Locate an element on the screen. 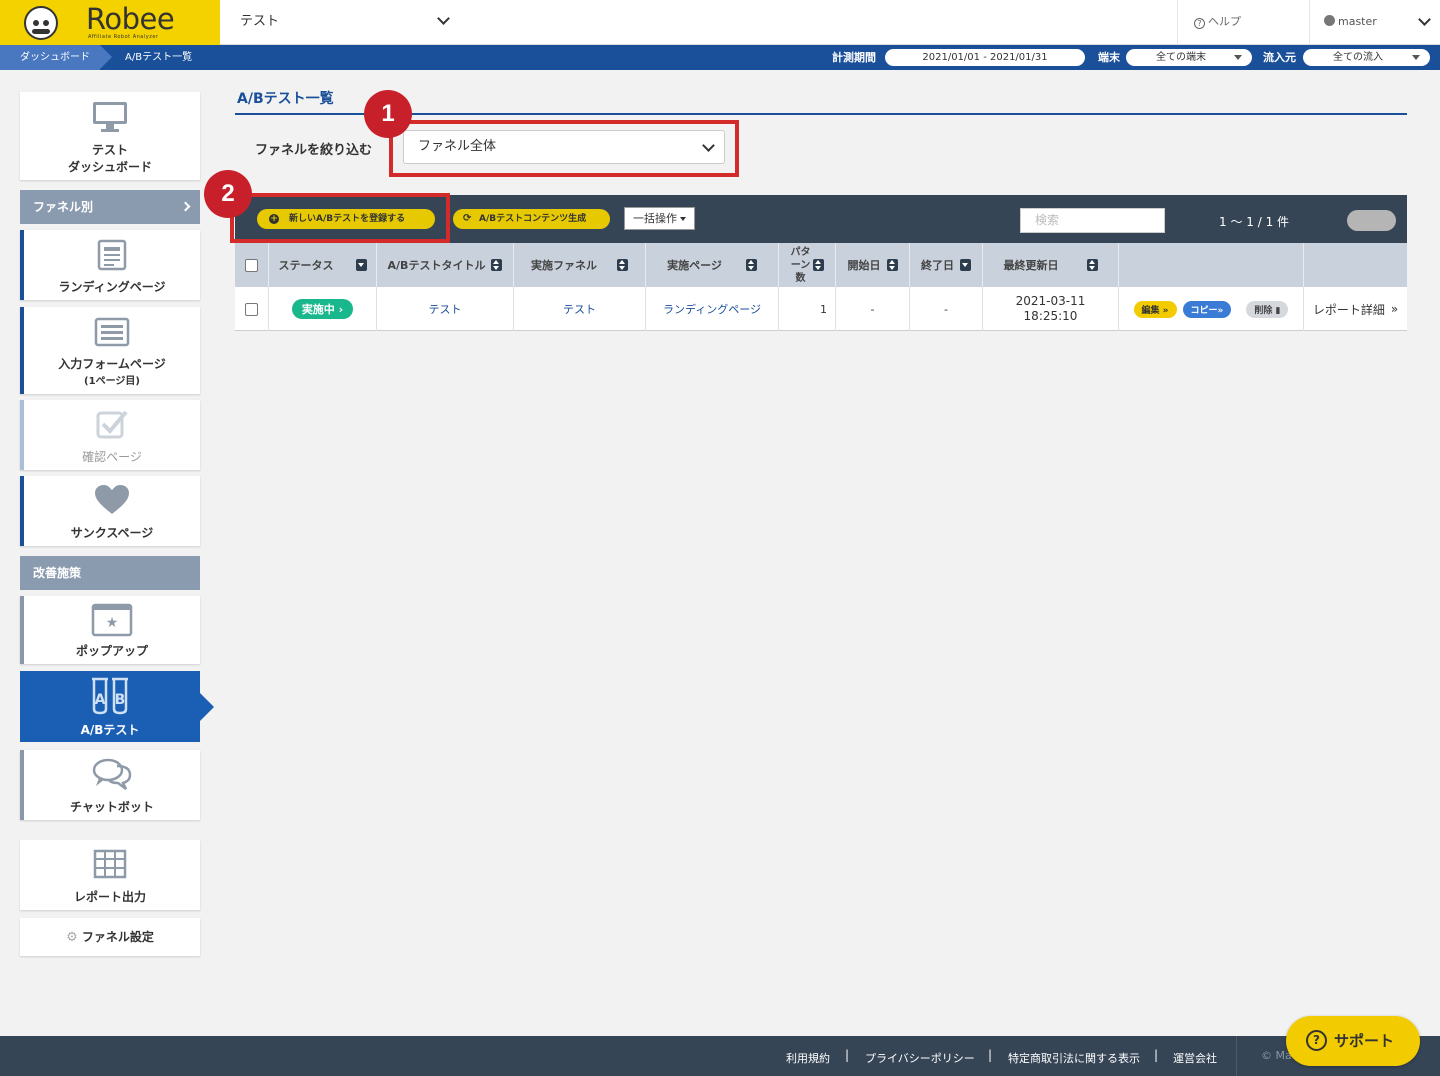 The height and width of the screenshot is (1076, 1440). sidebar-label: テスト is located at coordinates (109, 150).